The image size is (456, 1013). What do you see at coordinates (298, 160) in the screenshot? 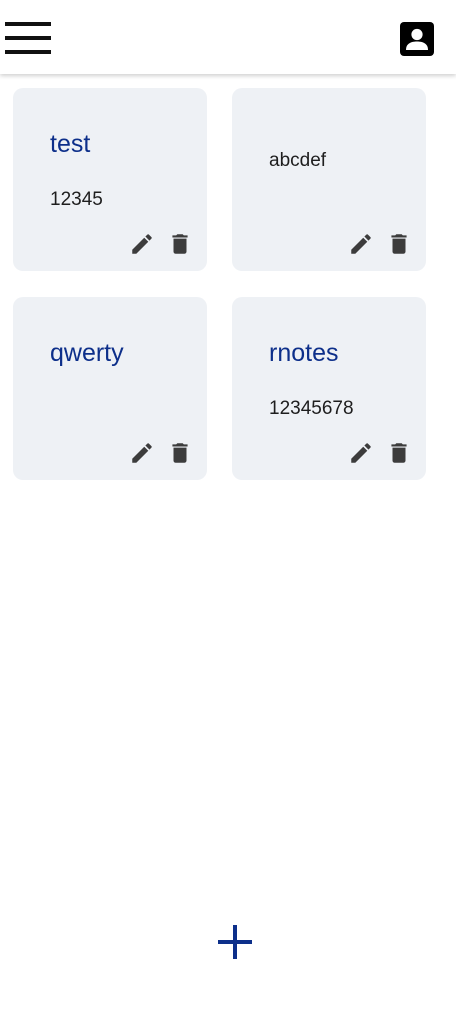
I see `note-body: abcdef` at bounding box center [298, 160].